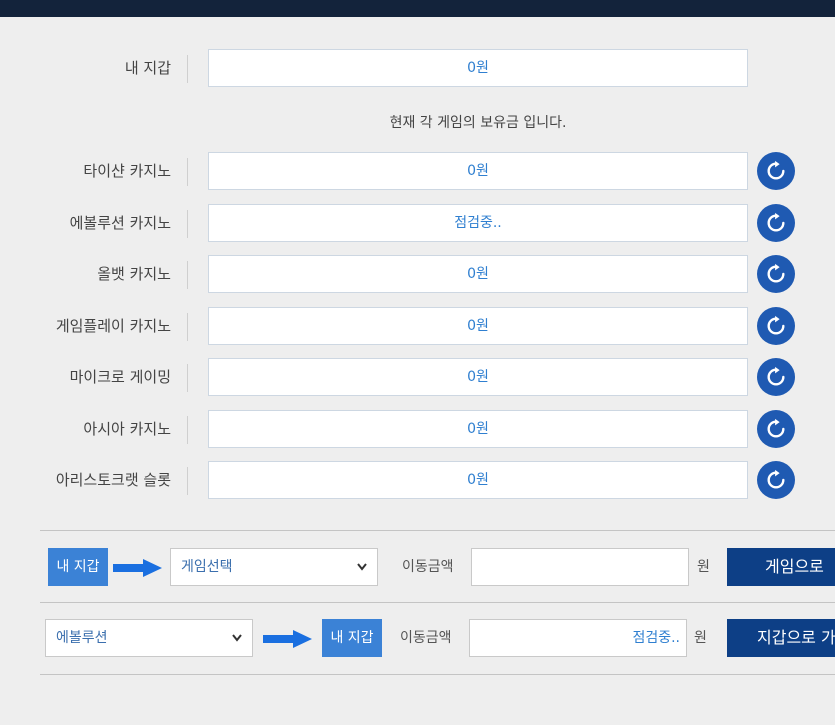  I want to click on game-row-taishan: 타이샨 카지노 0원, so click(417, 171).